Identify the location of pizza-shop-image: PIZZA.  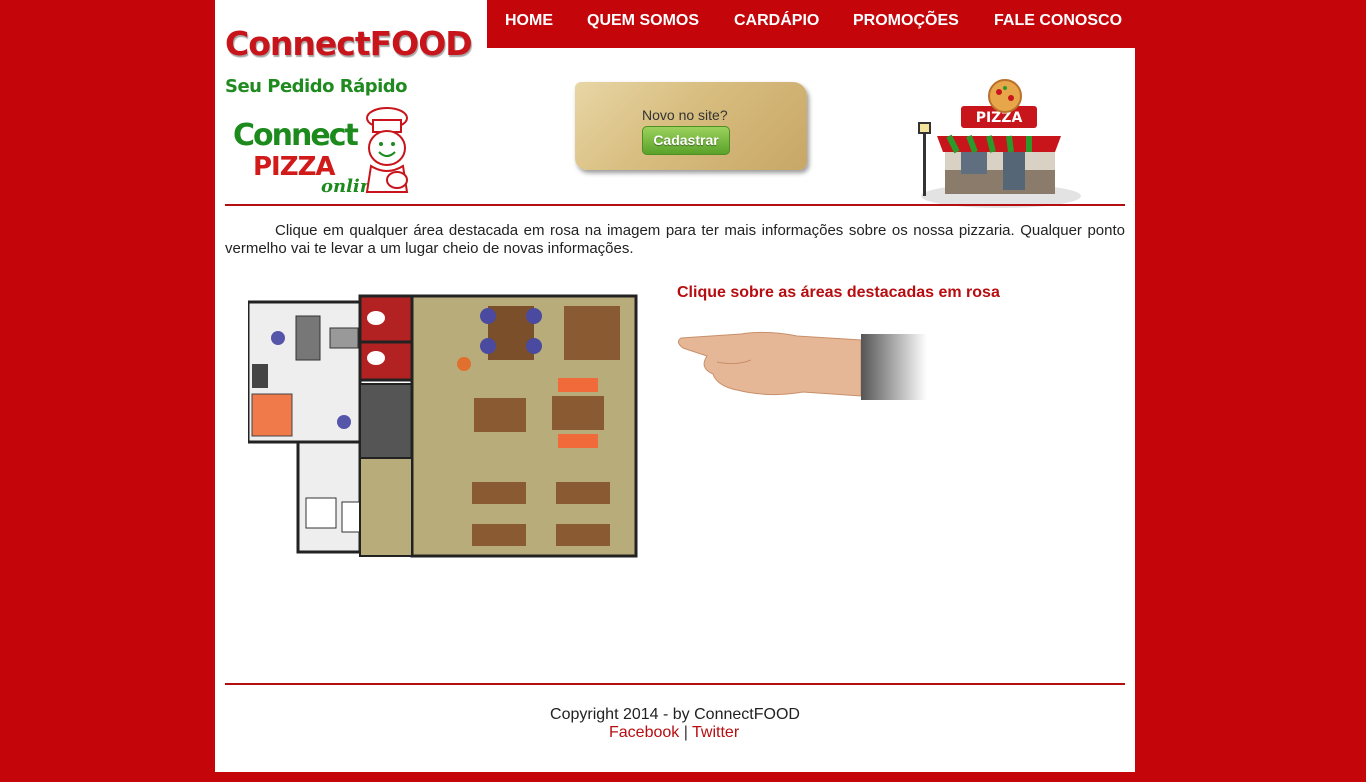
(999, 143).